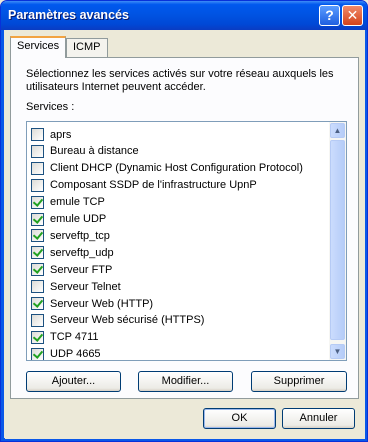  What do you see at coordinates (337, 351) in the screenshot?
I see `scroll-down-icon: ▼` at bounding box center [337, 351].